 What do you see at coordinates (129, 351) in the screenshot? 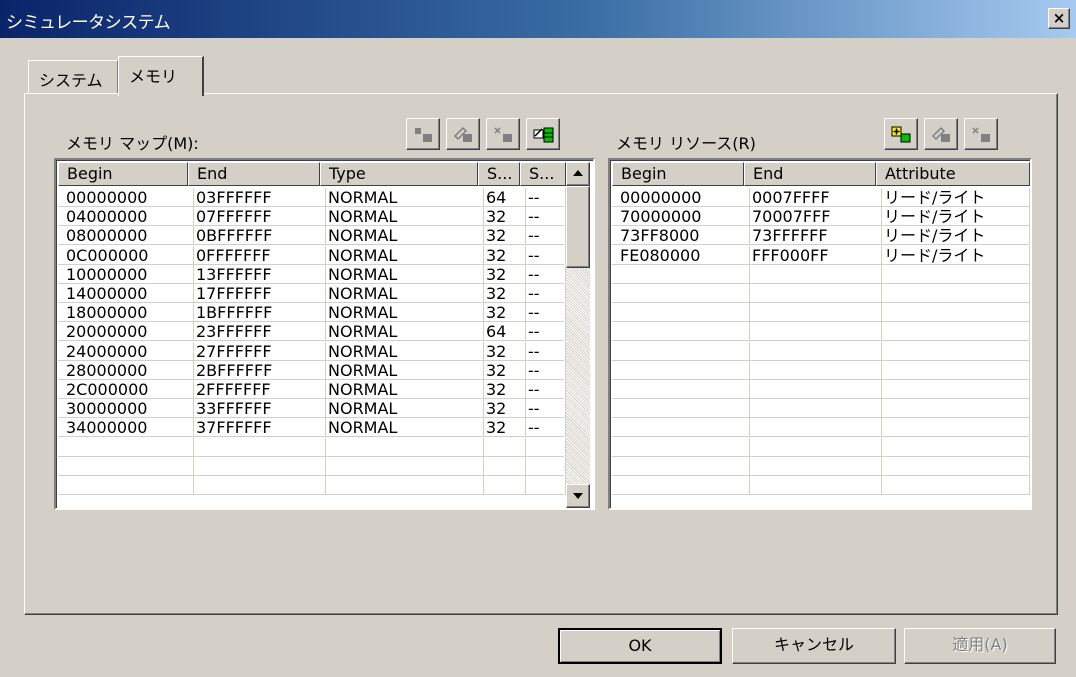
I see `cell-begin: 24000000` at bounding box center [129, 351].